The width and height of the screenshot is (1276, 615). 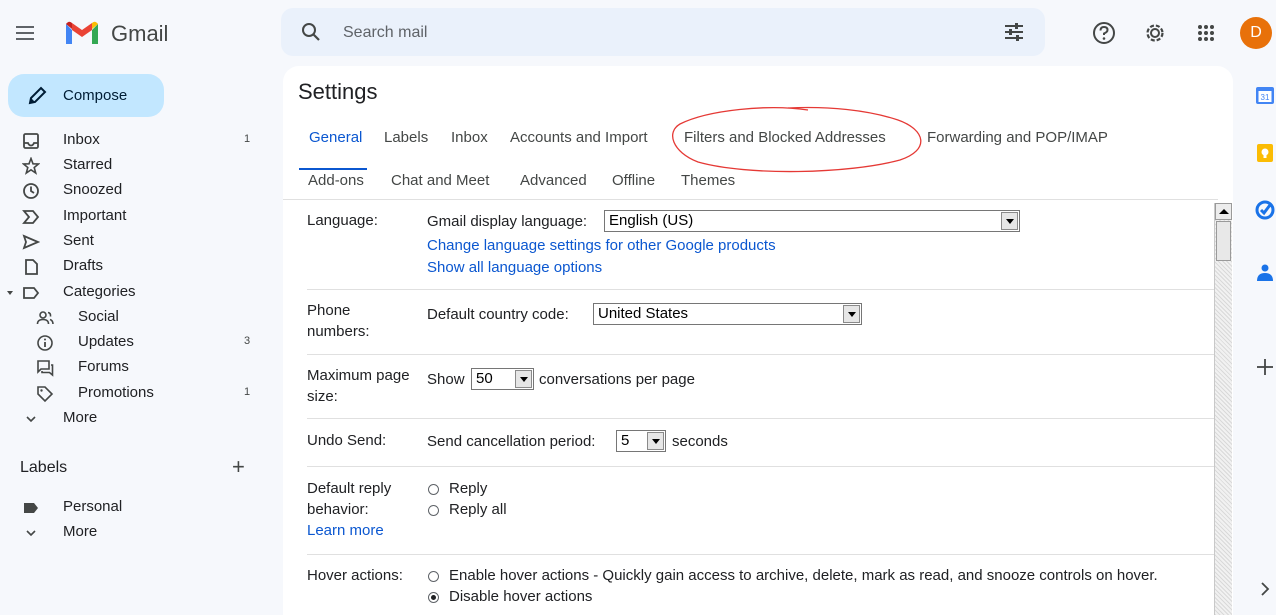 I want to click on sidebar-item-starred: Starred, so click(x=135, y=165).